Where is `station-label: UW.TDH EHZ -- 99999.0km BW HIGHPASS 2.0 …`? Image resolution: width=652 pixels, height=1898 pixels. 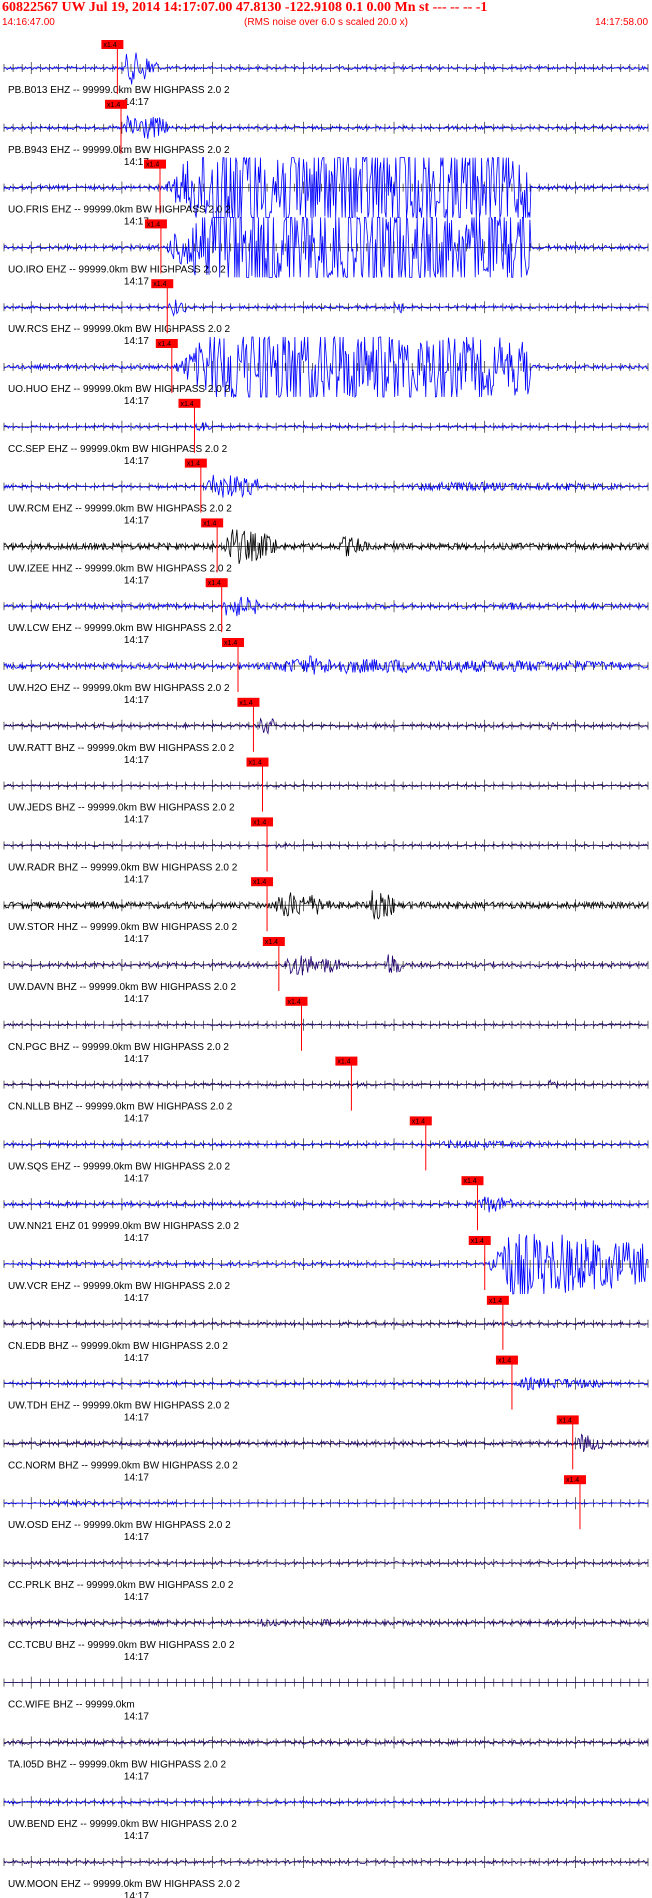 station-label: UW.TDH EHZ -- 99999.0km BW HIGHPASS 2.0 … is located at coordinates (119, 1406).